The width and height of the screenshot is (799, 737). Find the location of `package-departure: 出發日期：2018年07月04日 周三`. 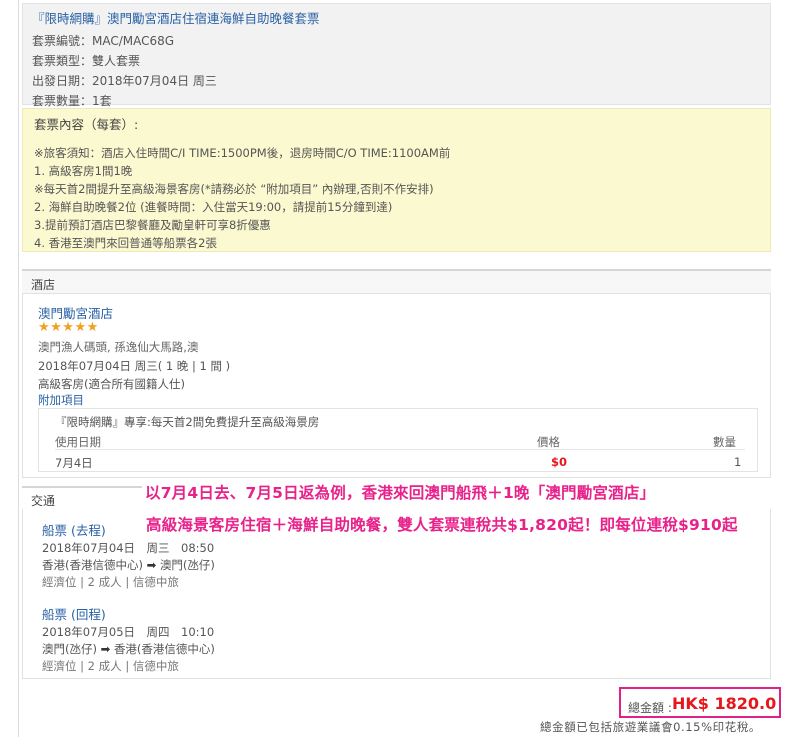

package-departure: 出發日期：2018年07月04日 周三 is located at coordinates (124, 81).